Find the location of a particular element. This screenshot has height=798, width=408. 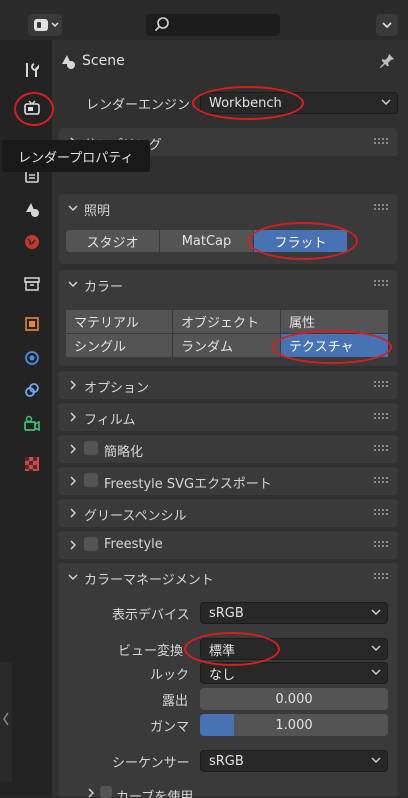

panel-title: グリースペンシル is located at coordinates (135, 516).